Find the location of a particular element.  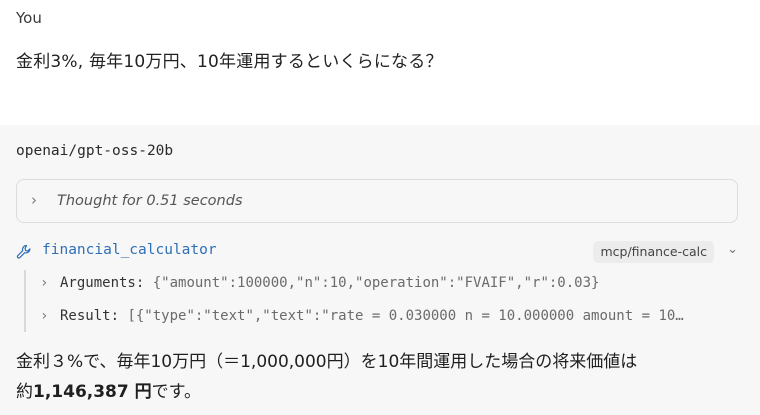

thought-toggle: › Thought for 0.51 seconds is located at coordinates (377, 201).